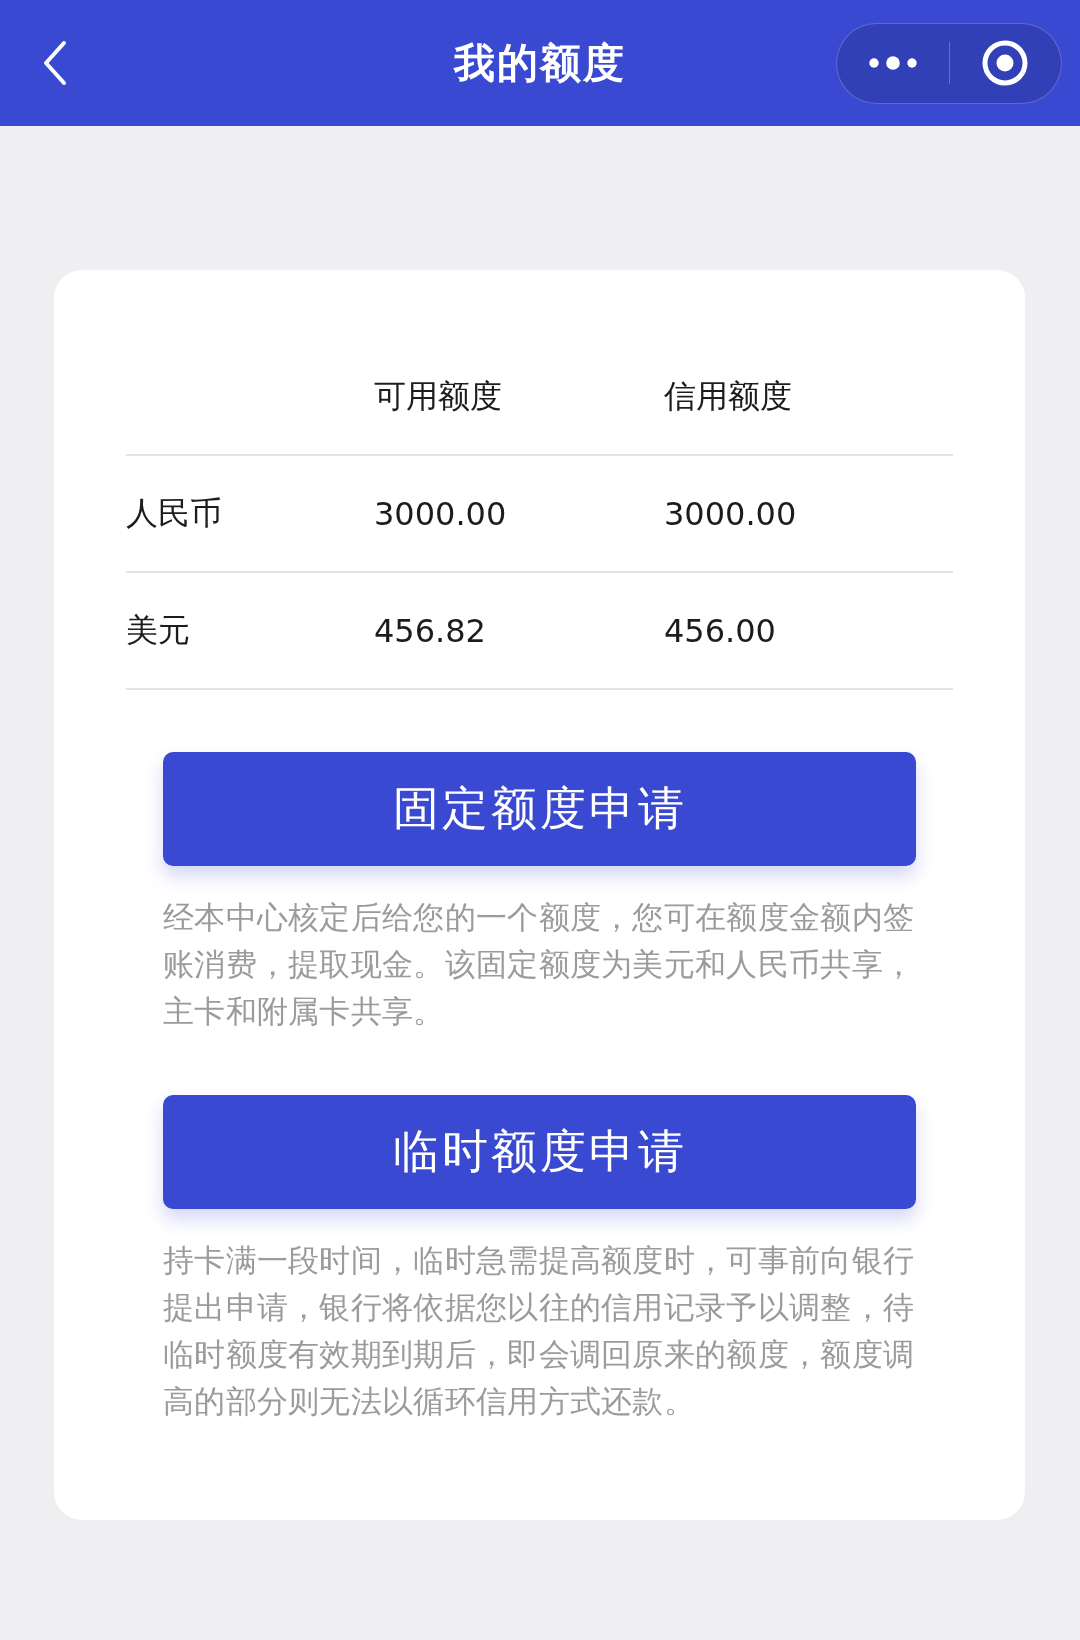 Image resolution: width=1080 pixels, height=1640 pixels. Describe the element at coordinates (55, 63) in the screenshot. I see `back-icon` at that location.